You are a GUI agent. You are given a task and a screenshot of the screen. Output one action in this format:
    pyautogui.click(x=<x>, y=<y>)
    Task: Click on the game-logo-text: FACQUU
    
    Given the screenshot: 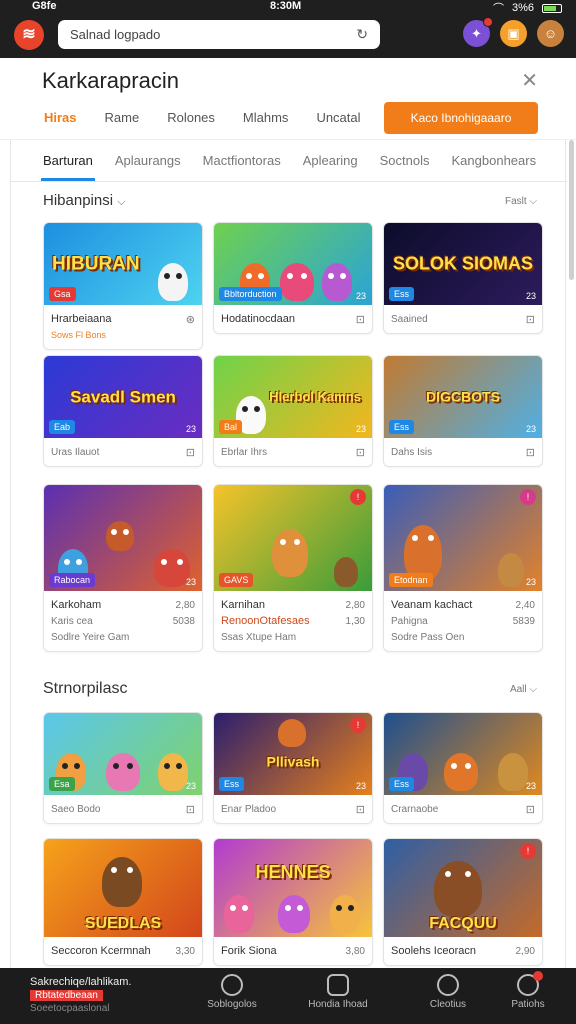 What is the action you would take?
    pyautogui.click(x=463, y=923)
    